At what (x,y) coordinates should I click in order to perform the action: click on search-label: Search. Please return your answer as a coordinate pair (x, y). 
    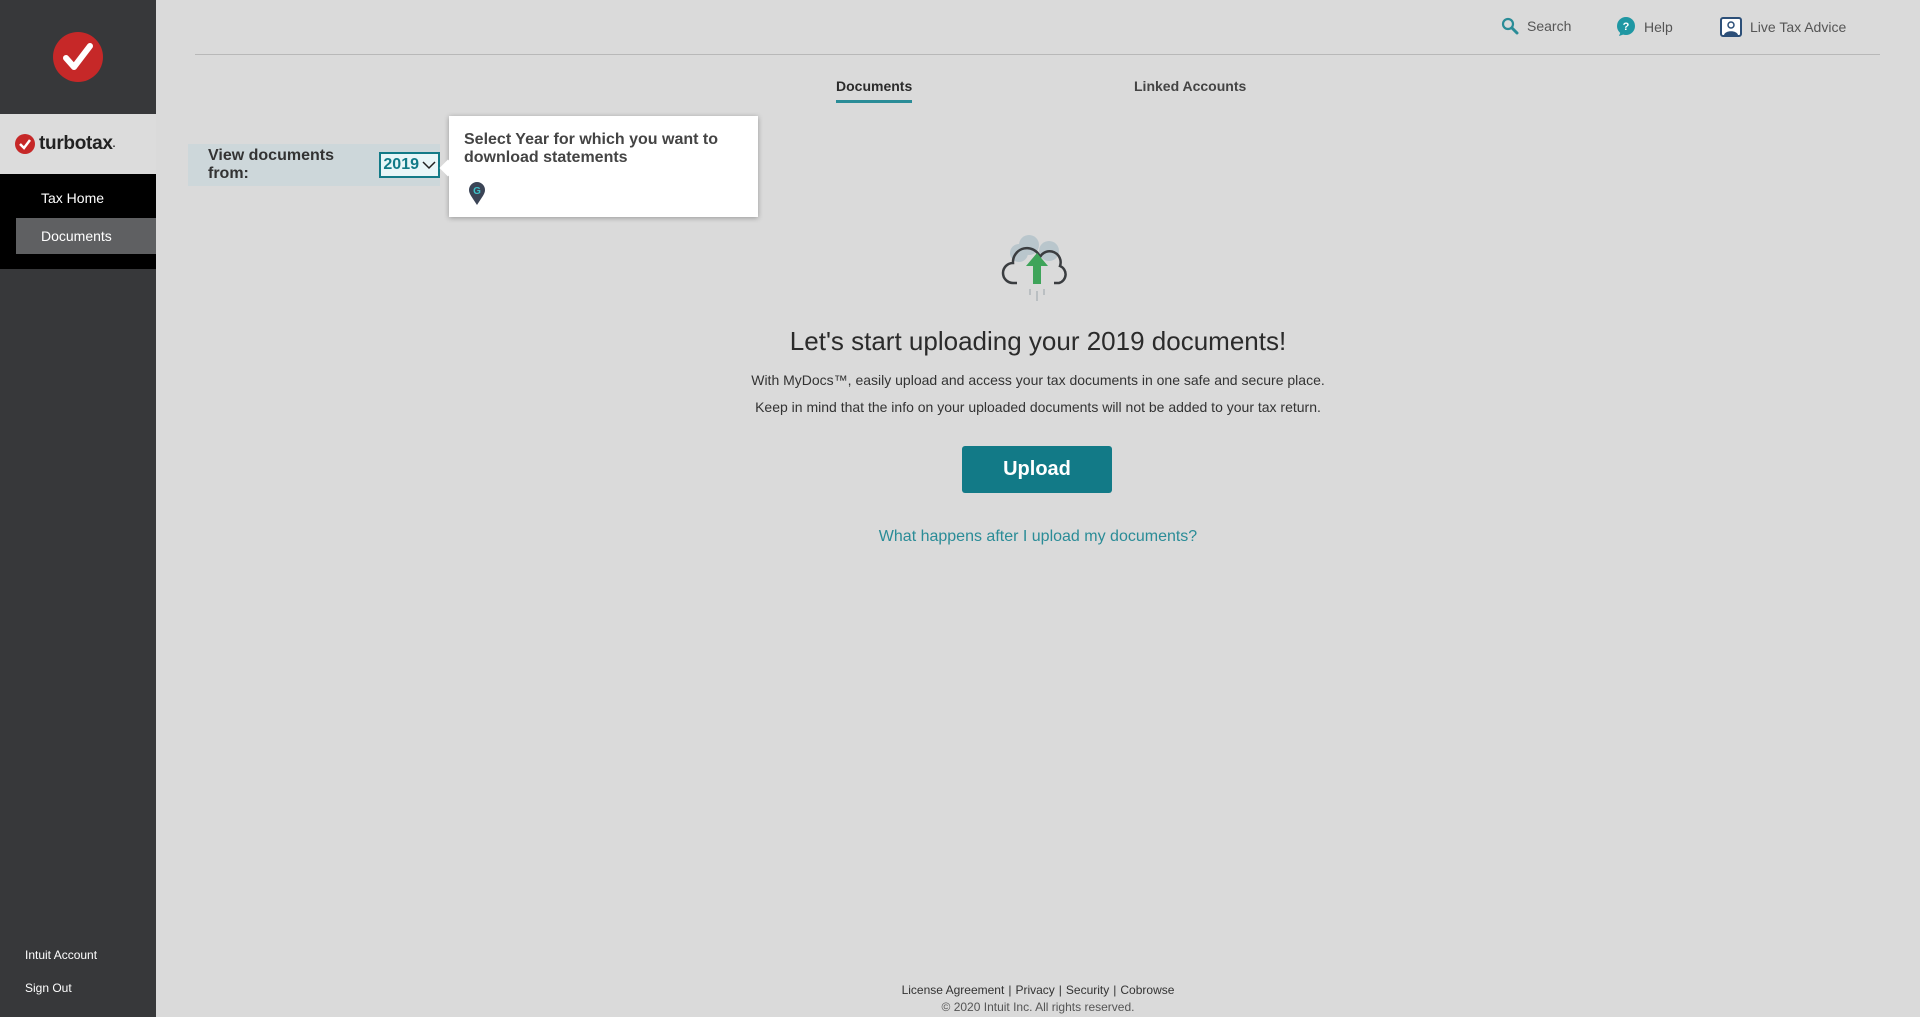
    Looking at the image, I should click on (1549, 26).